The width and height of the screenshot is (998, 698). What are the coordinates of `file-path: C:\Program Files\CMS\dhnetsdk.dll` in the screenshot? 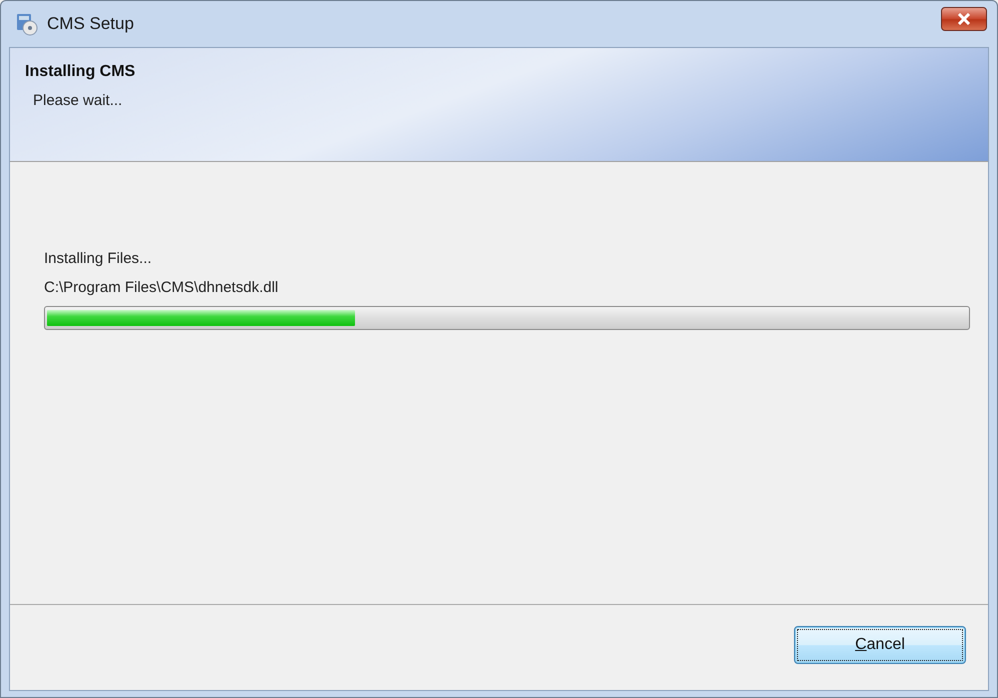 It's located at (162, 288).